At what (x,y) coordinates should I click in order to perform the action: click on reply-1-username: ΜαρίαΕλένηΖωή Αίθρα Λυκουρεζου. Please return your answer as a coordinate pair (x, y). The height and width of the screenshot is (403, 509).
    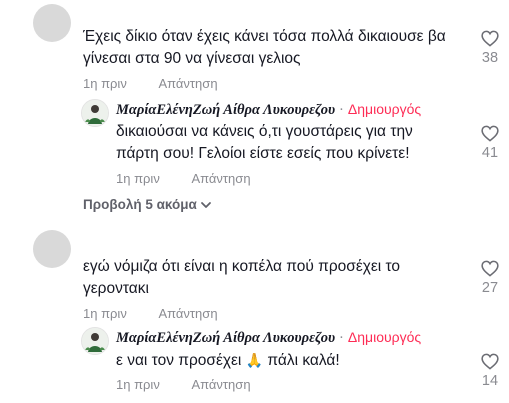
    Looking at the image, I should click on (225, 110).